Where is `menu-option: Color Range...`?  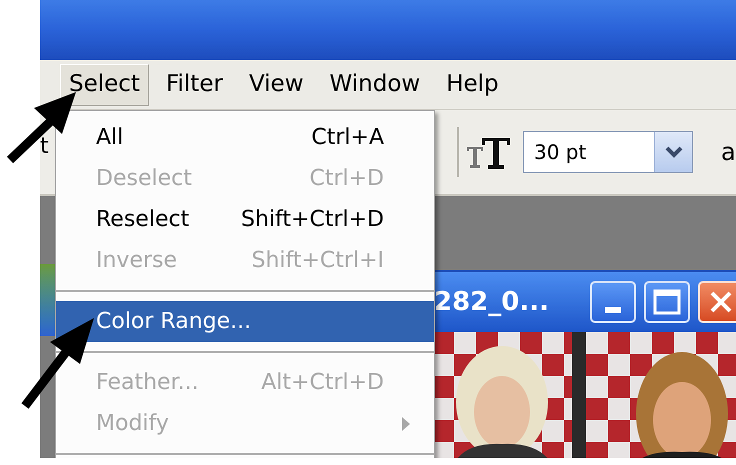 menu-option: Color Range... is located at coordinates (245, 321).